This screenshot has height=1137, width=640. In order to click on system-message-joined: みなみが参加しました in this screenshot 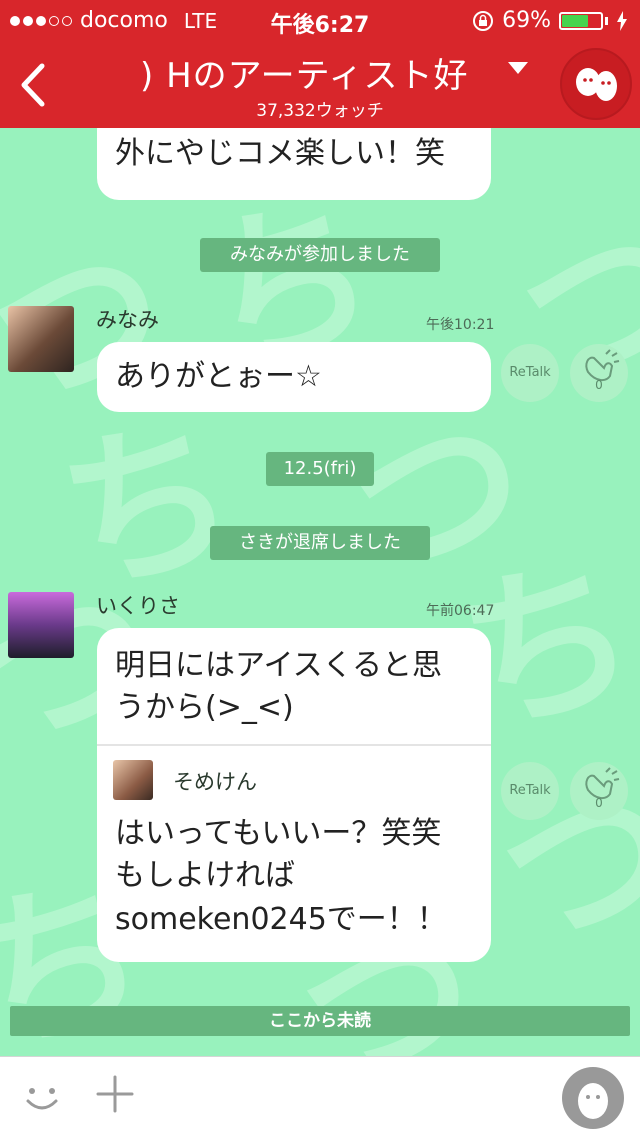, I will do `click(320, 255)`.